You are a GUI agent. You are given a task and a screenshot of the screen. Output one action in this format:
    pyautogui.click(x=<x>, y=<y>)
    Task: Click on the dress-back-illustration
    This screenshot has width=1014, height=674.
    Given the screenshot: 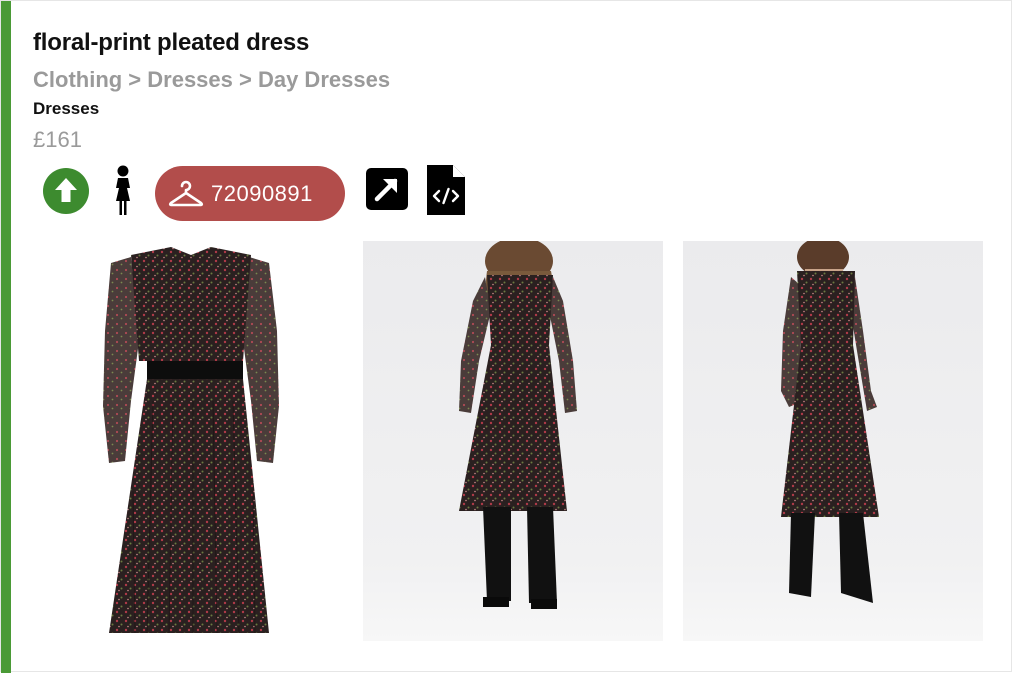 What is the action you would take?
    pyautogui.click(x=518, y=425)
    